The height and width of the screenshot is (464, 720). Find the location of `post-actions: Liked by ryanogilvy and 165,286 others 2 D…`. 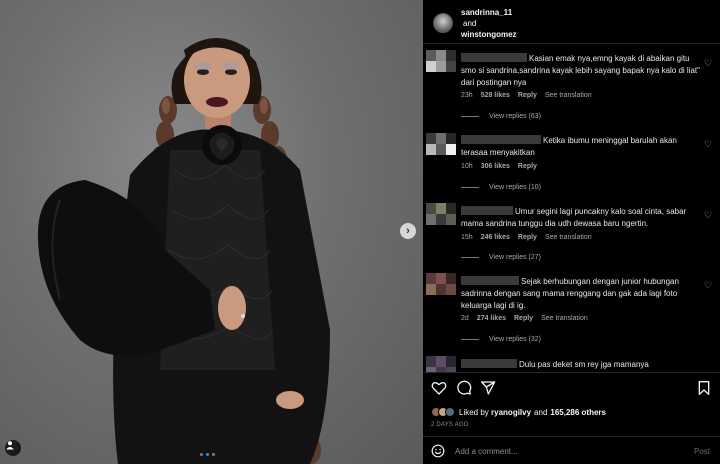

post-actions: Liked by ryanogilvy and 165,286 others 2 D… is located at coordinates (571, 404).